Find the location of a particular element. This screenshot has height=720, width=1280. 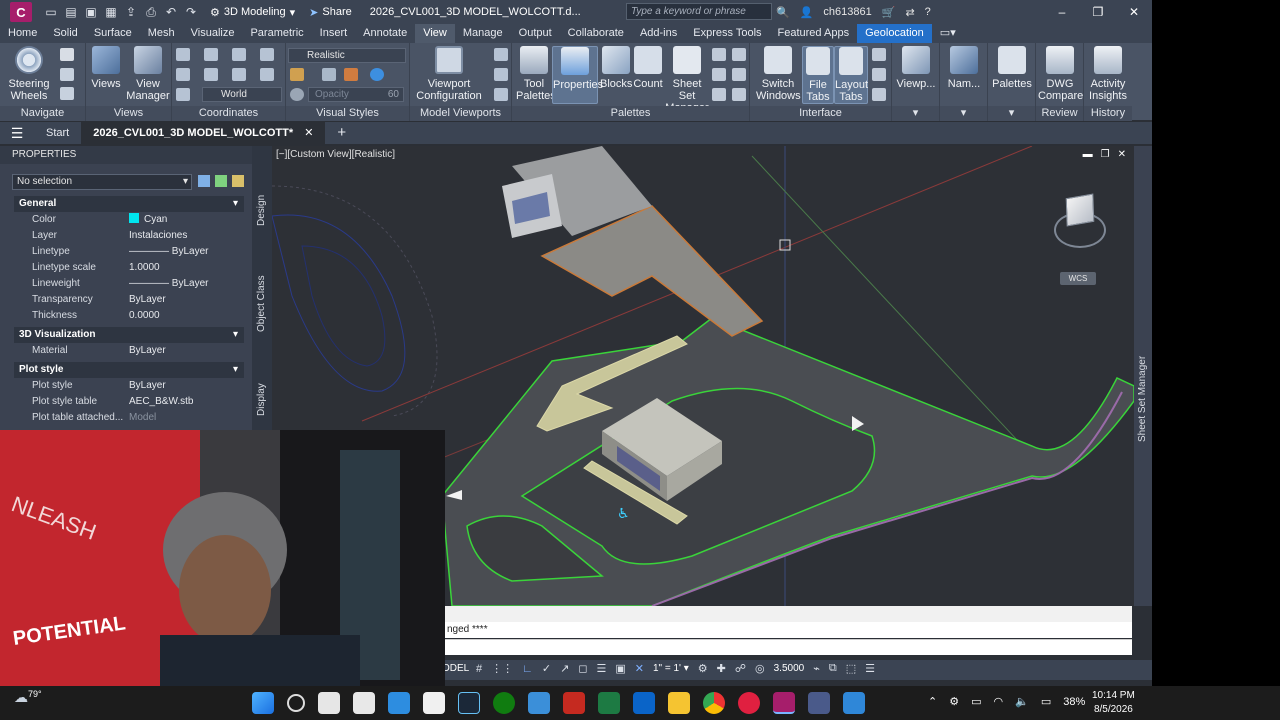

ribbon-minimize-icon: ▭▾ is located at coordinates (948, 33).